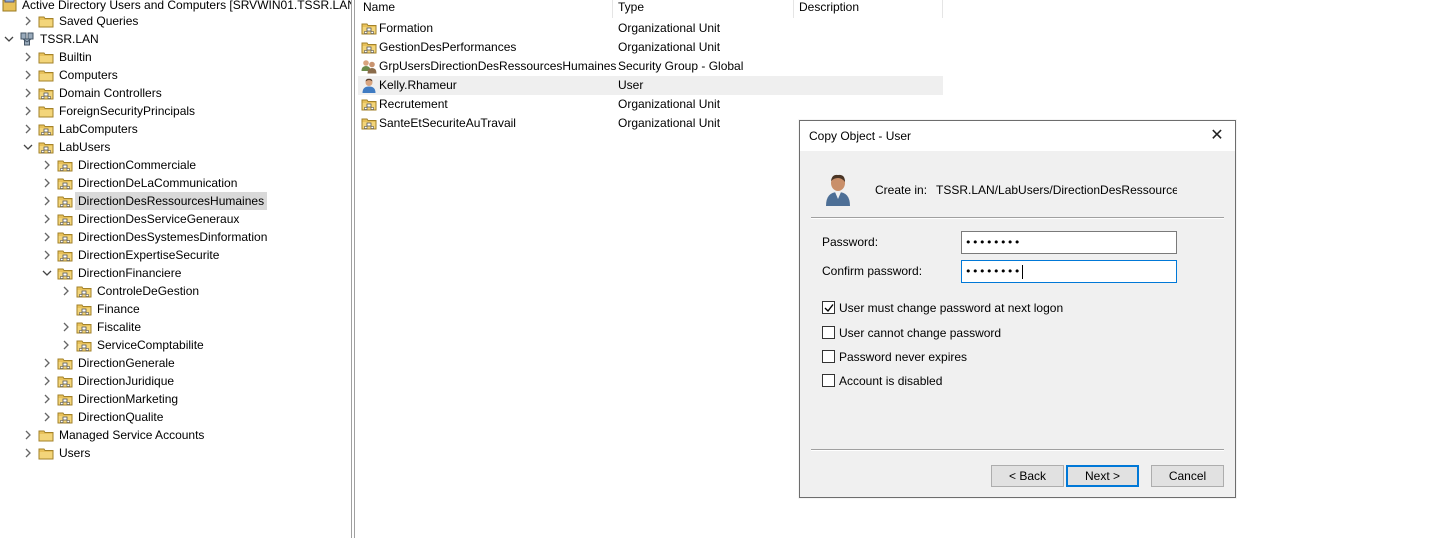 The image size is (1449, 538). Describe the element at coordinates (901, 190) in the screenshot. I see `create-in-label: Create in:` at that location.